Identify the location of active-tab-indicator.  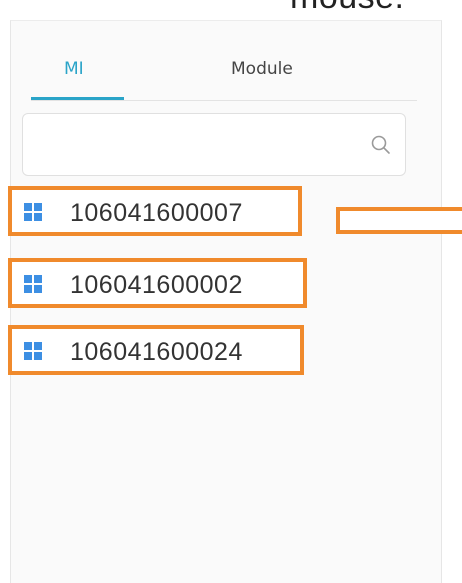
(77, 98).